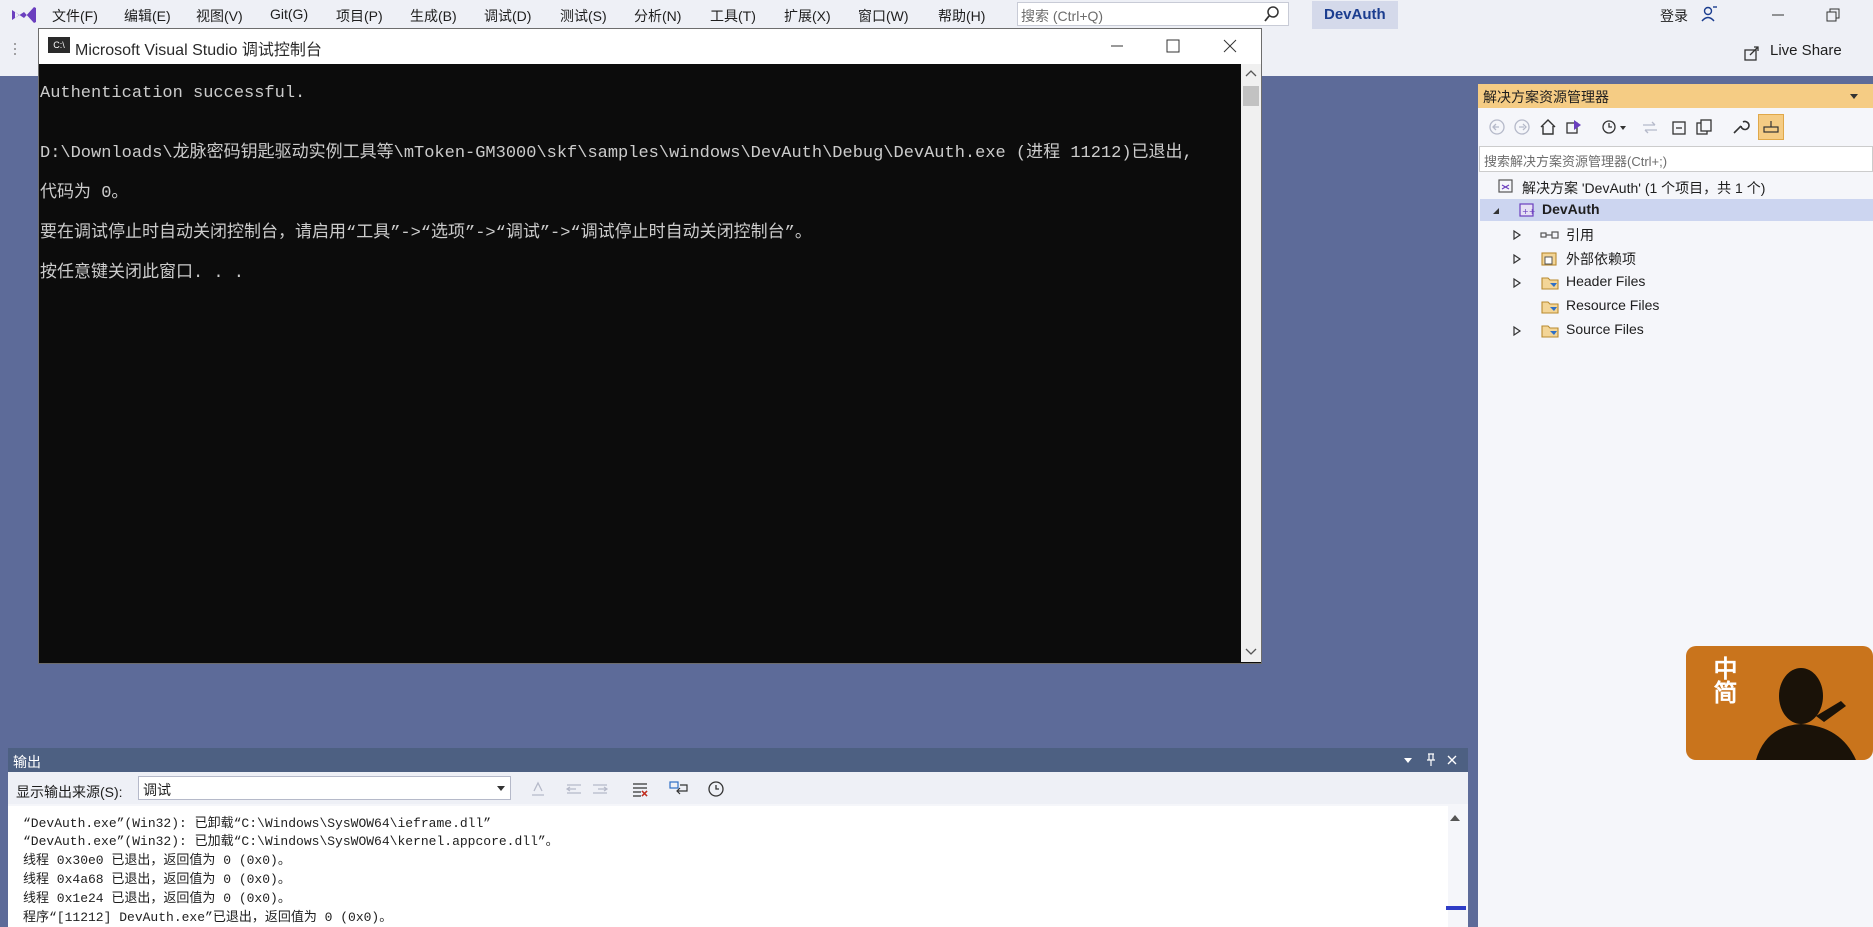 This screenshot has width=1873, height=927. Describe the element at coordinates (1456, 908) in the screenshot. I see `scroll-thumb` at that location.